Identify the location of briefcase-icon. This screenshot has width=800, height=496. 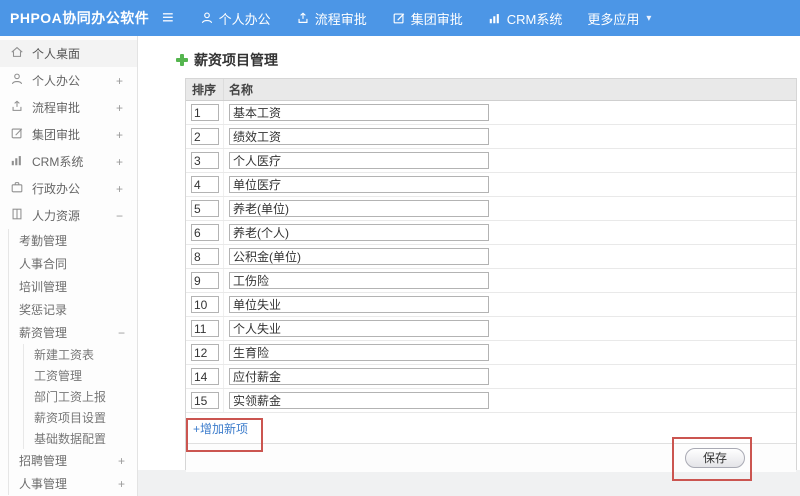
(17, 188).